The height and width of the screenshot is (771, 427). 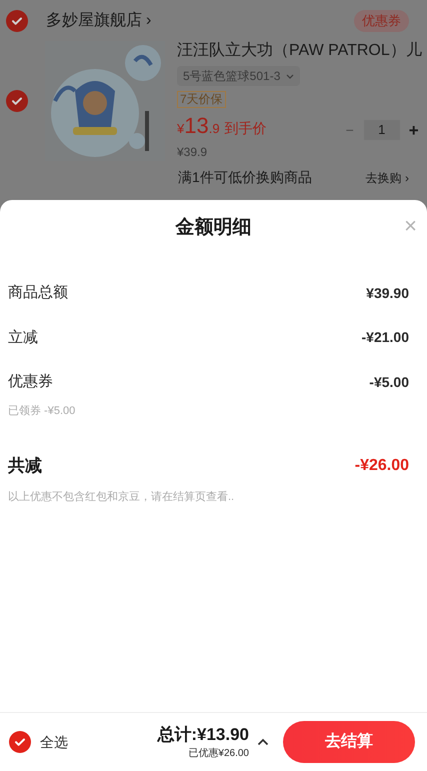 I want to click on amount-value: -¥5.00, so click(x=389, y=382).